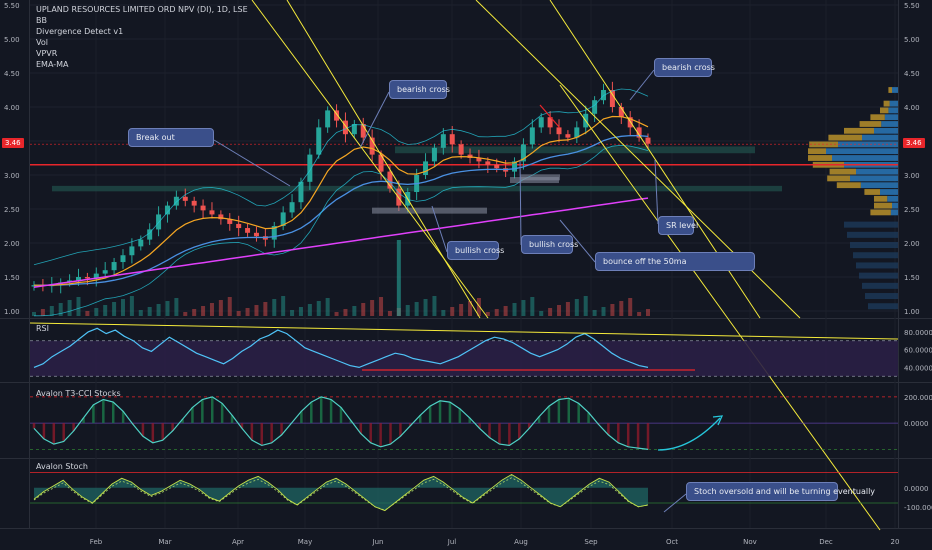  What do you see at coordinates (80, 31) in the screenshot?
I see `legend-divergence: Divergence Detect v1` at bounding box center [80, 31].